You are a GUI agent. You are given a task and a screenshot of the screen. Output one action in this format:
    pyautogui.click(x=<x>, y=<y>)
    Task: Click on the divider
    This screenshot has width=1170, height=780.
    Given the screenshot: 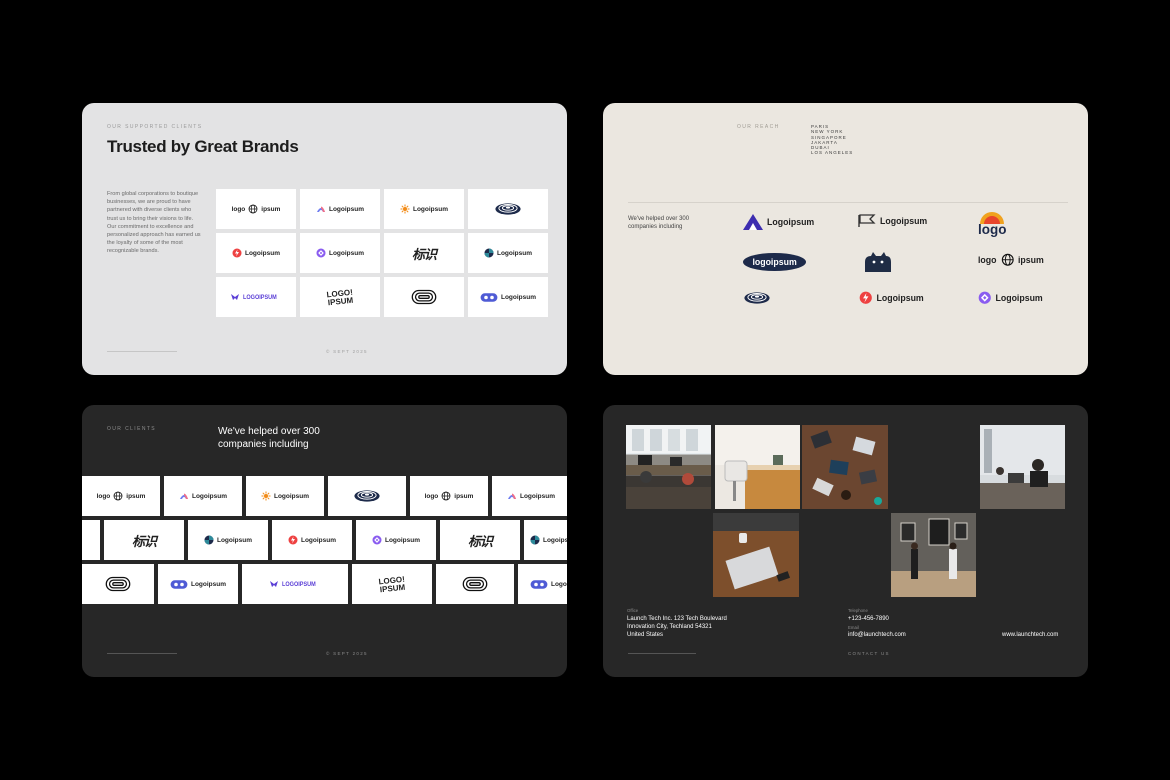 What is the action you would take?
    pyautogui.click(x=662, y=653)
    